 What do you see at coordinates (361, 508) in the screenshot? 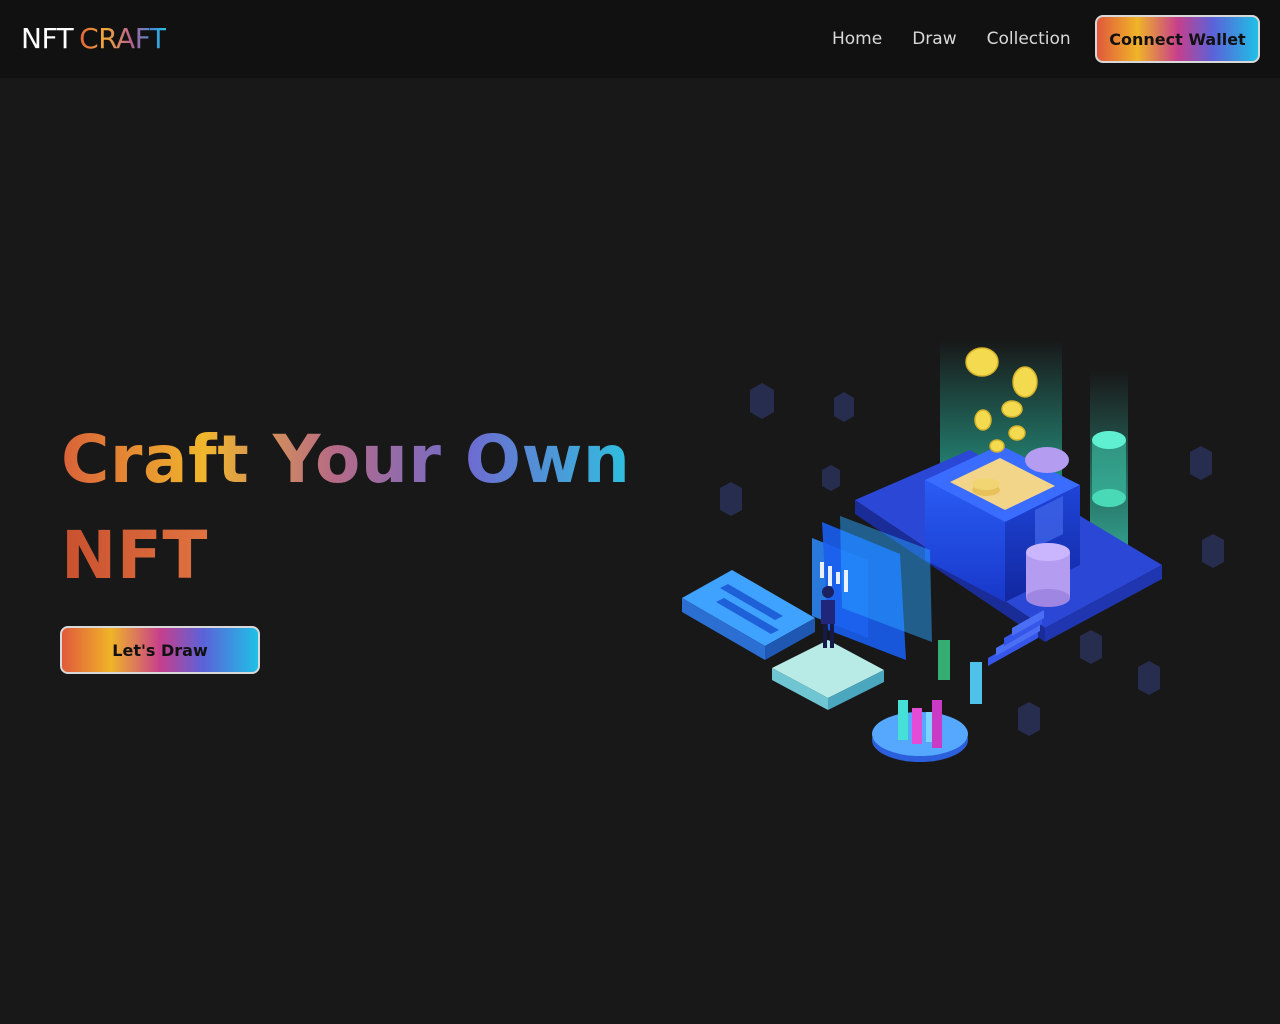
I see `hero-title: Craft Your Own NFT` at bounding box center [361, 508].